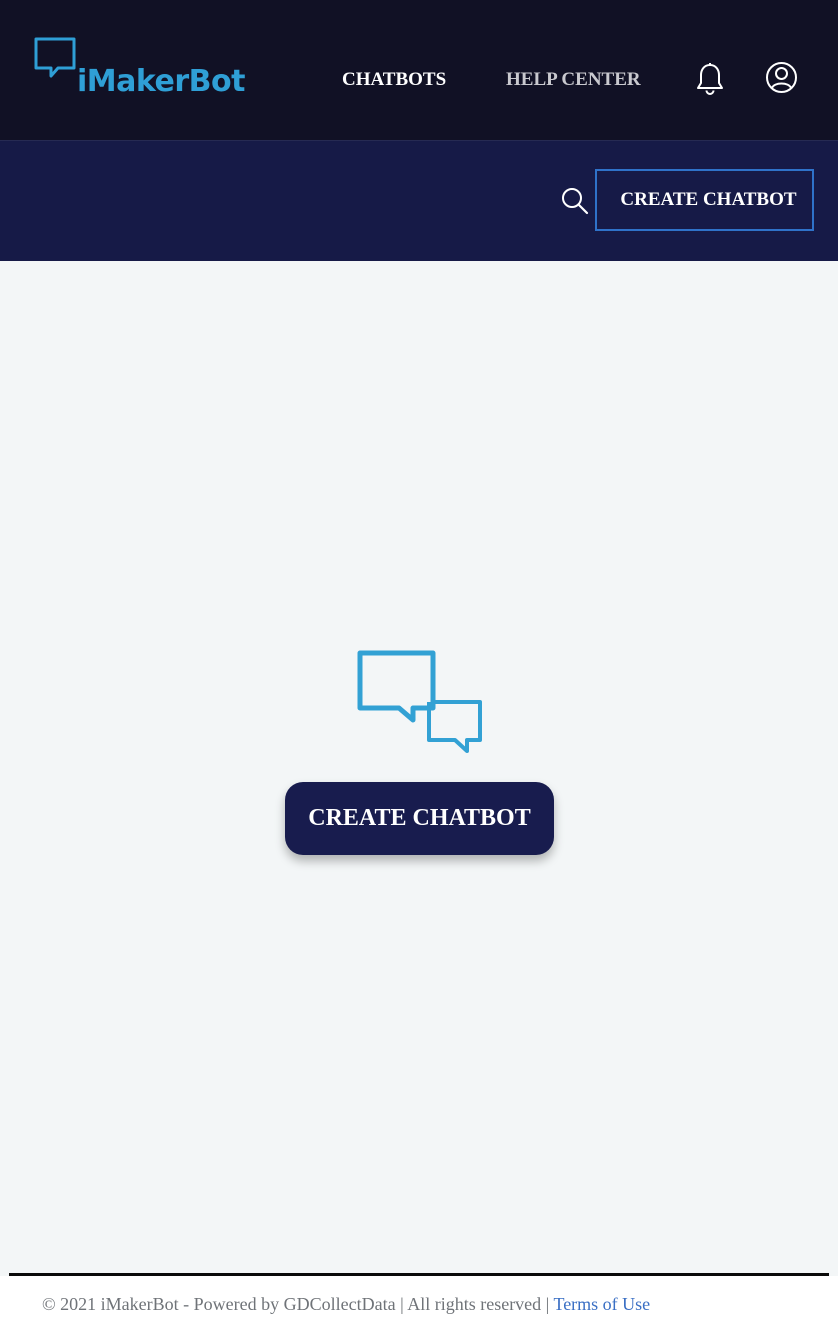  I want to click on search-icon, so click(575, 201).